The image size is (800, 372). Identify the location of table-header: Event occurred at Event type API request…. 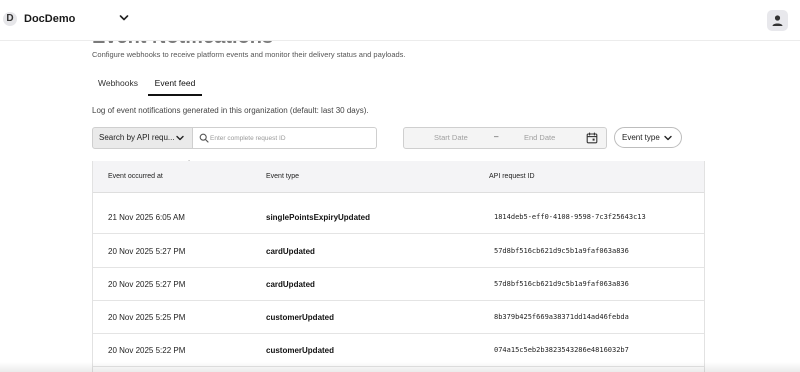
(398, 177).